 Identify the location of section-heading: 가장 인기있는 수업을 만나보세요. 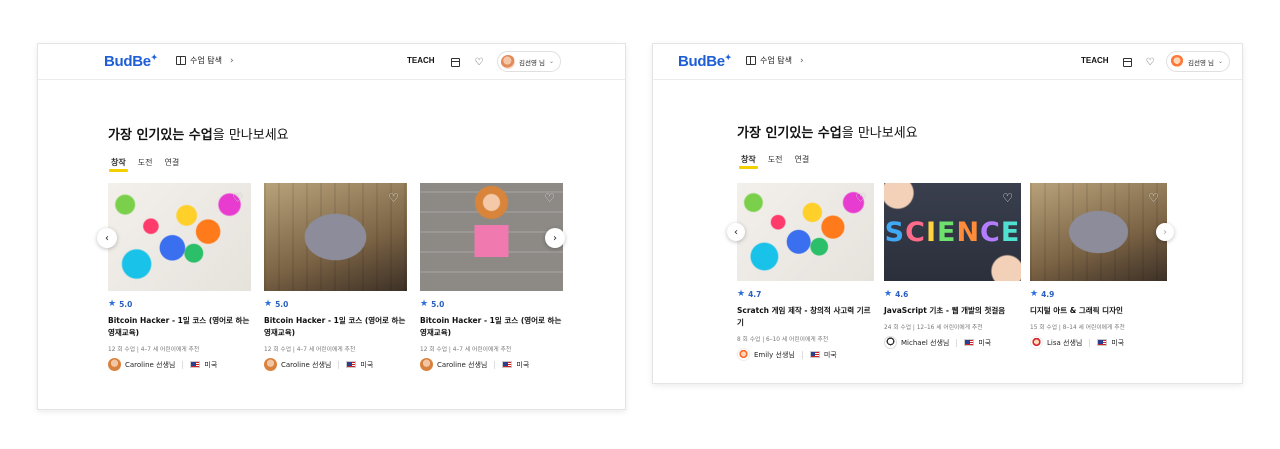
(198, 135).